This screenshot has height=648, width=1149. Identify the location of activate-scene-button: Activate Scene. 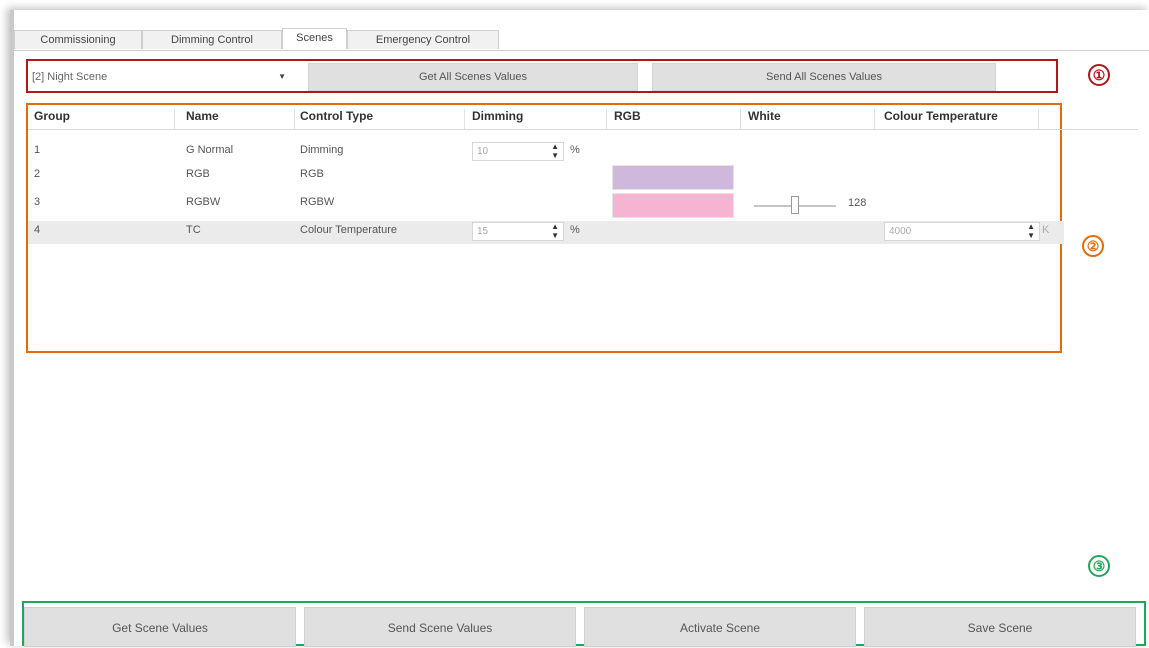
(720, 627).